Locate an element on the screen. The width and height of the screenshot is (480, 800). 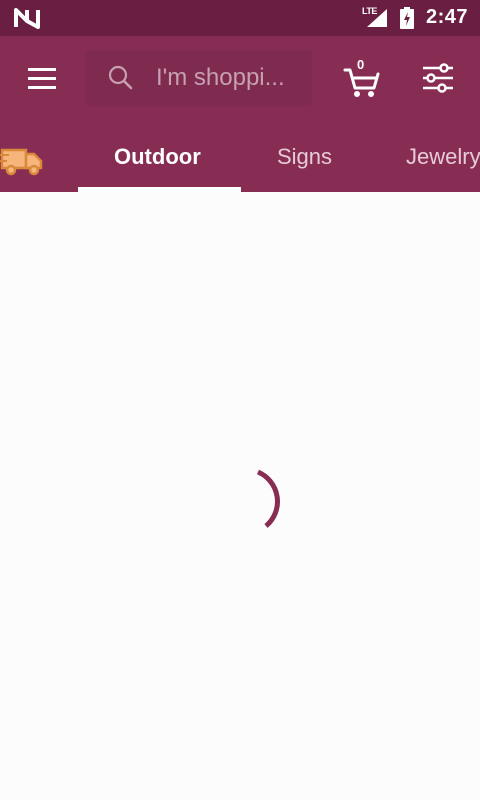
cart-count-badge: 0 is located at coordinates (361, 64).